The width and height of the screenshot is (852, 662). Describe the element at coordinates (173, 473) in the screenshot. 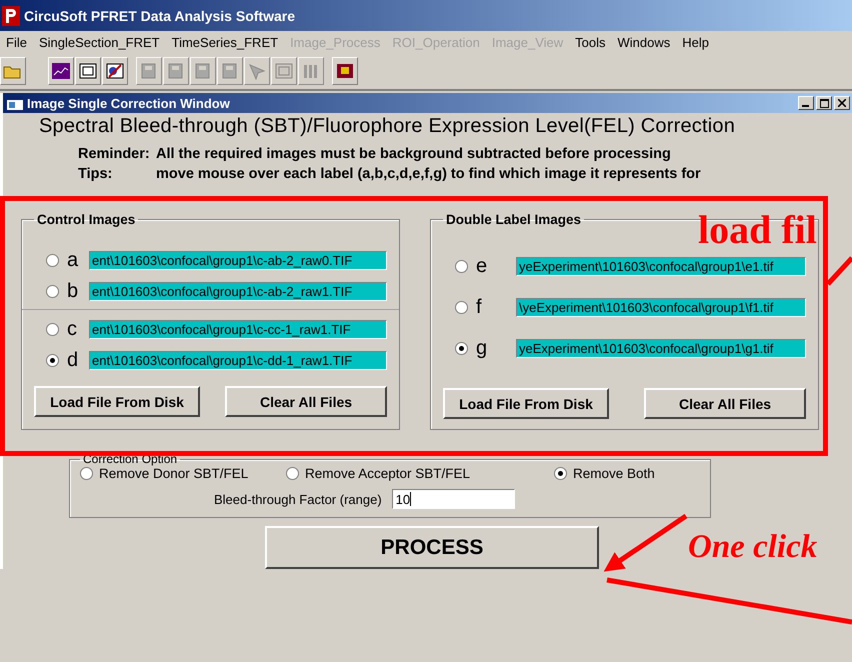

I see `option-label: Remove Donor SBT/FEL` at that location.